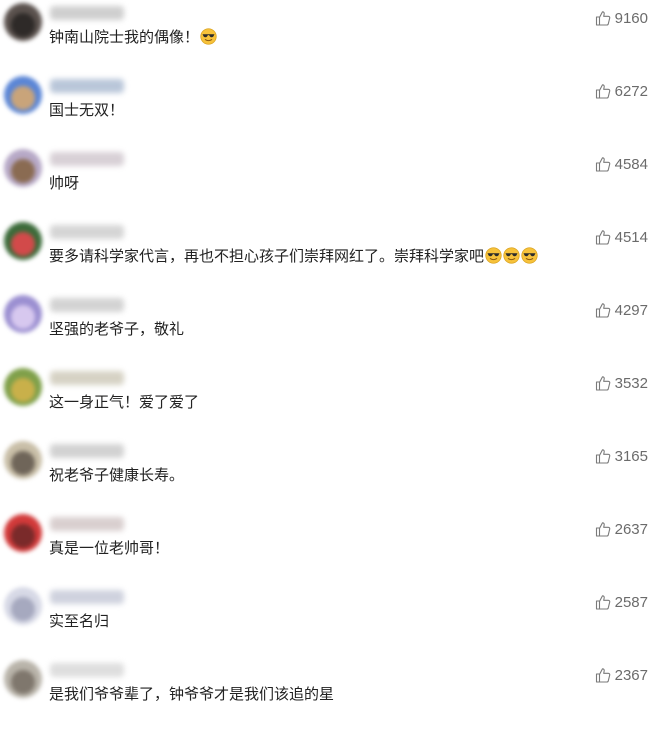 The height and width of the screenshot is (729, 665). What do you see at coordinates (332, 547) in the screenshot?
I see `comment-item: 真是一位老帅哥！ 2637` at bounding box center [332, 547].